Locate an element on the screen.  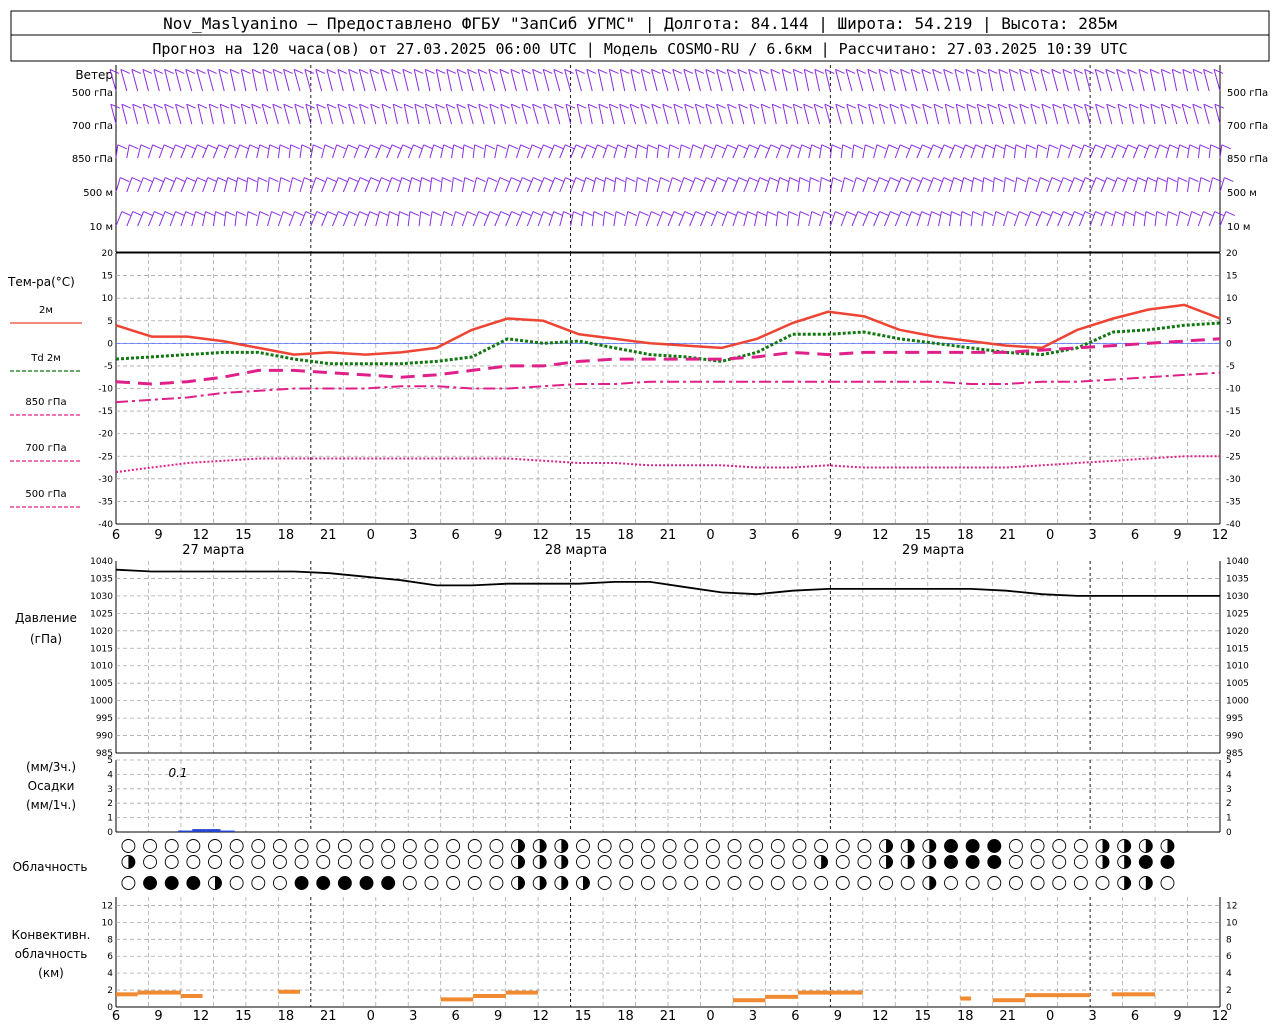
temp-ytick-right: 0 is located at coordinates (1229, 344).